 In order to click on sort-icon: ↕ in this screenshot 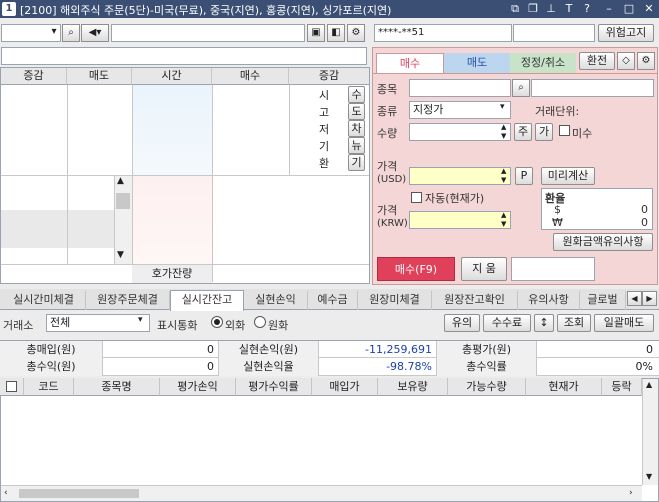, I will do `click(544, 323)`.